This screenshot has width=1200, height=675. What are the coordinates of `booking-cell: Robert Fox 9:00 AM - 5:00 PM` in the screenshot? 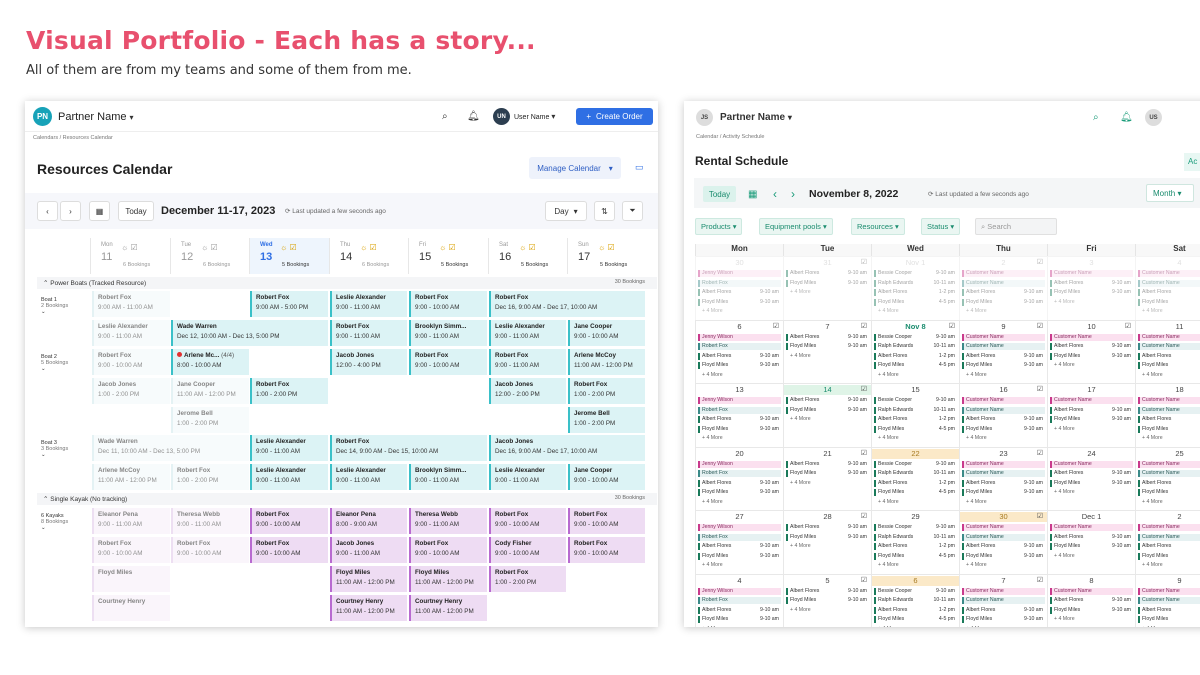 It's located at (289, 304).